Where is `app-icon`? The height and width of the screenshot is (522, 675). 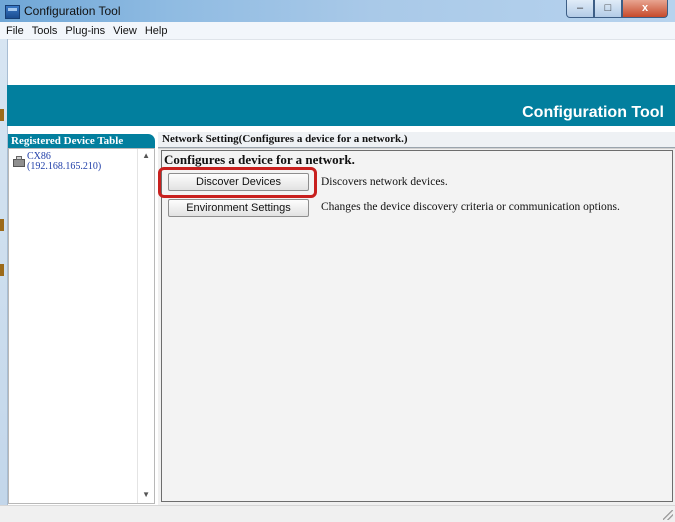 app-icon is located at coordinates (12, 12).